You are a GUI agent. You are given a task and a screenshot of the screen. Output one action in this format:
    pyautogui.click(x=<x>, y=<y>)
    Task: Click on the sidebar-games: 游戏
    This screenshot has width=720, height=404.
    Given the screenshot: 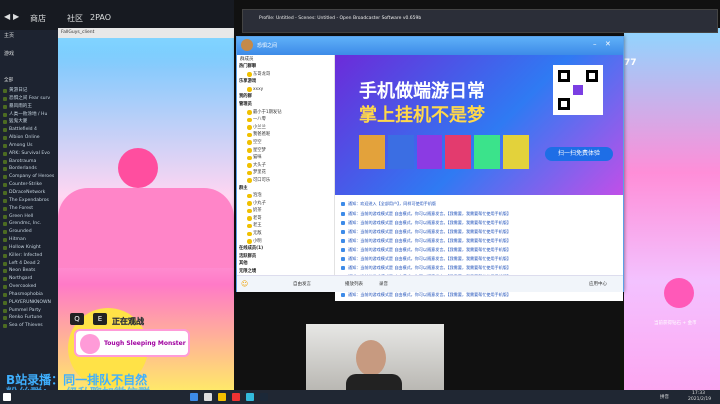 What is the action you would take?
    pyautogui.click(x=9, y=53)
    